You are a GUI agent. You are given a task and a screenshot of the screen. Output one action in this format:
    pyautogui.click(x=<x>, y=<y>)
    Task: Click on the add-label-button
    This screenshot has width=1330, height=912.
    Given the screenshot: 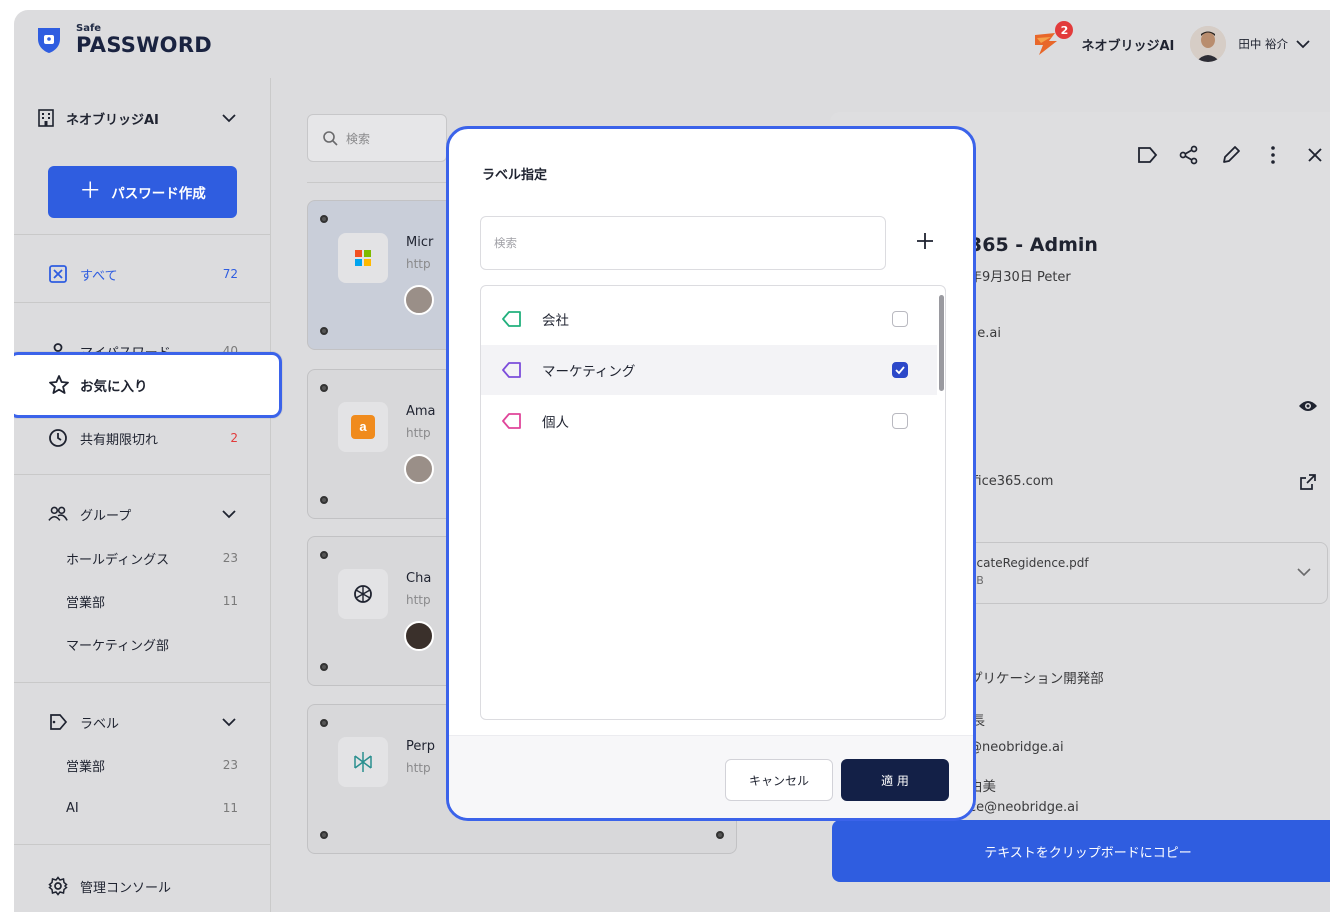 What is the action you would take?
    pyautogui.click(x=925, y=241)
    